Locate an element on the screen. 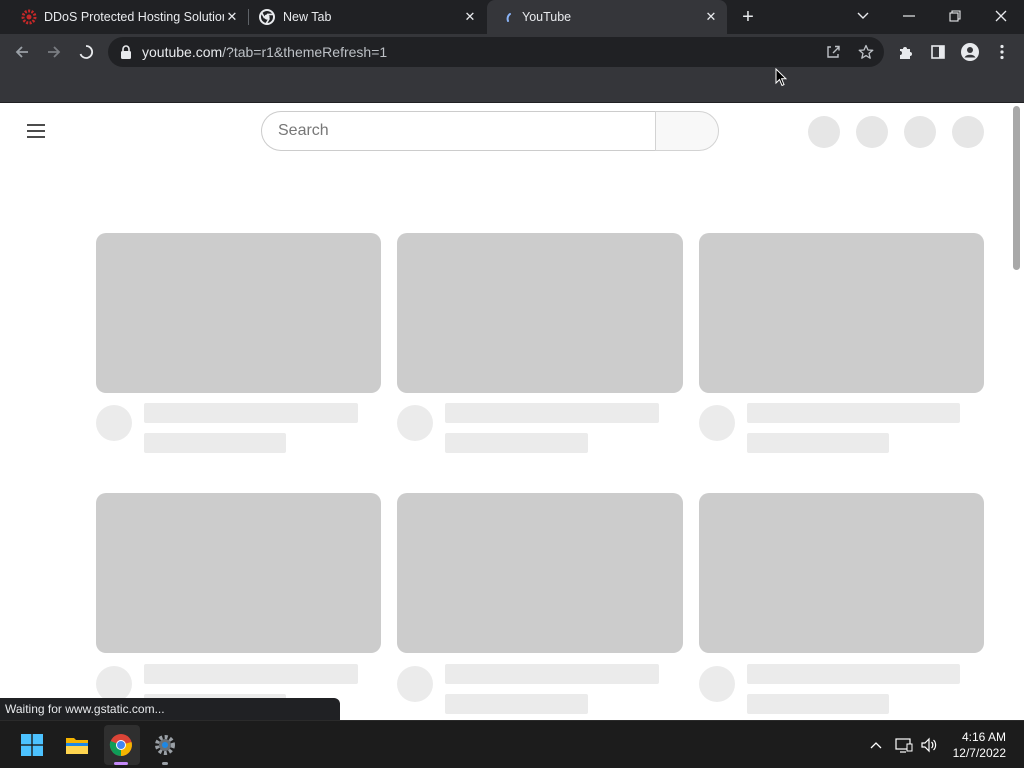 The height and width of the screenshot is (768, 1024). lock-icon is located at coordinates (126, 54).